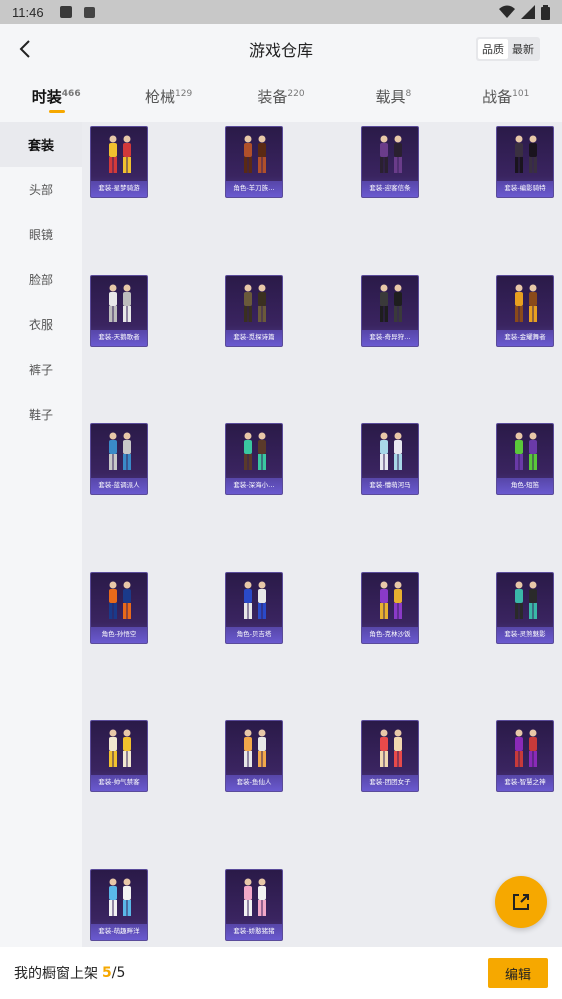 The height and width of the screenshot is (999, 562). I want to click on tab-3: 载具8, so click(393, 98).